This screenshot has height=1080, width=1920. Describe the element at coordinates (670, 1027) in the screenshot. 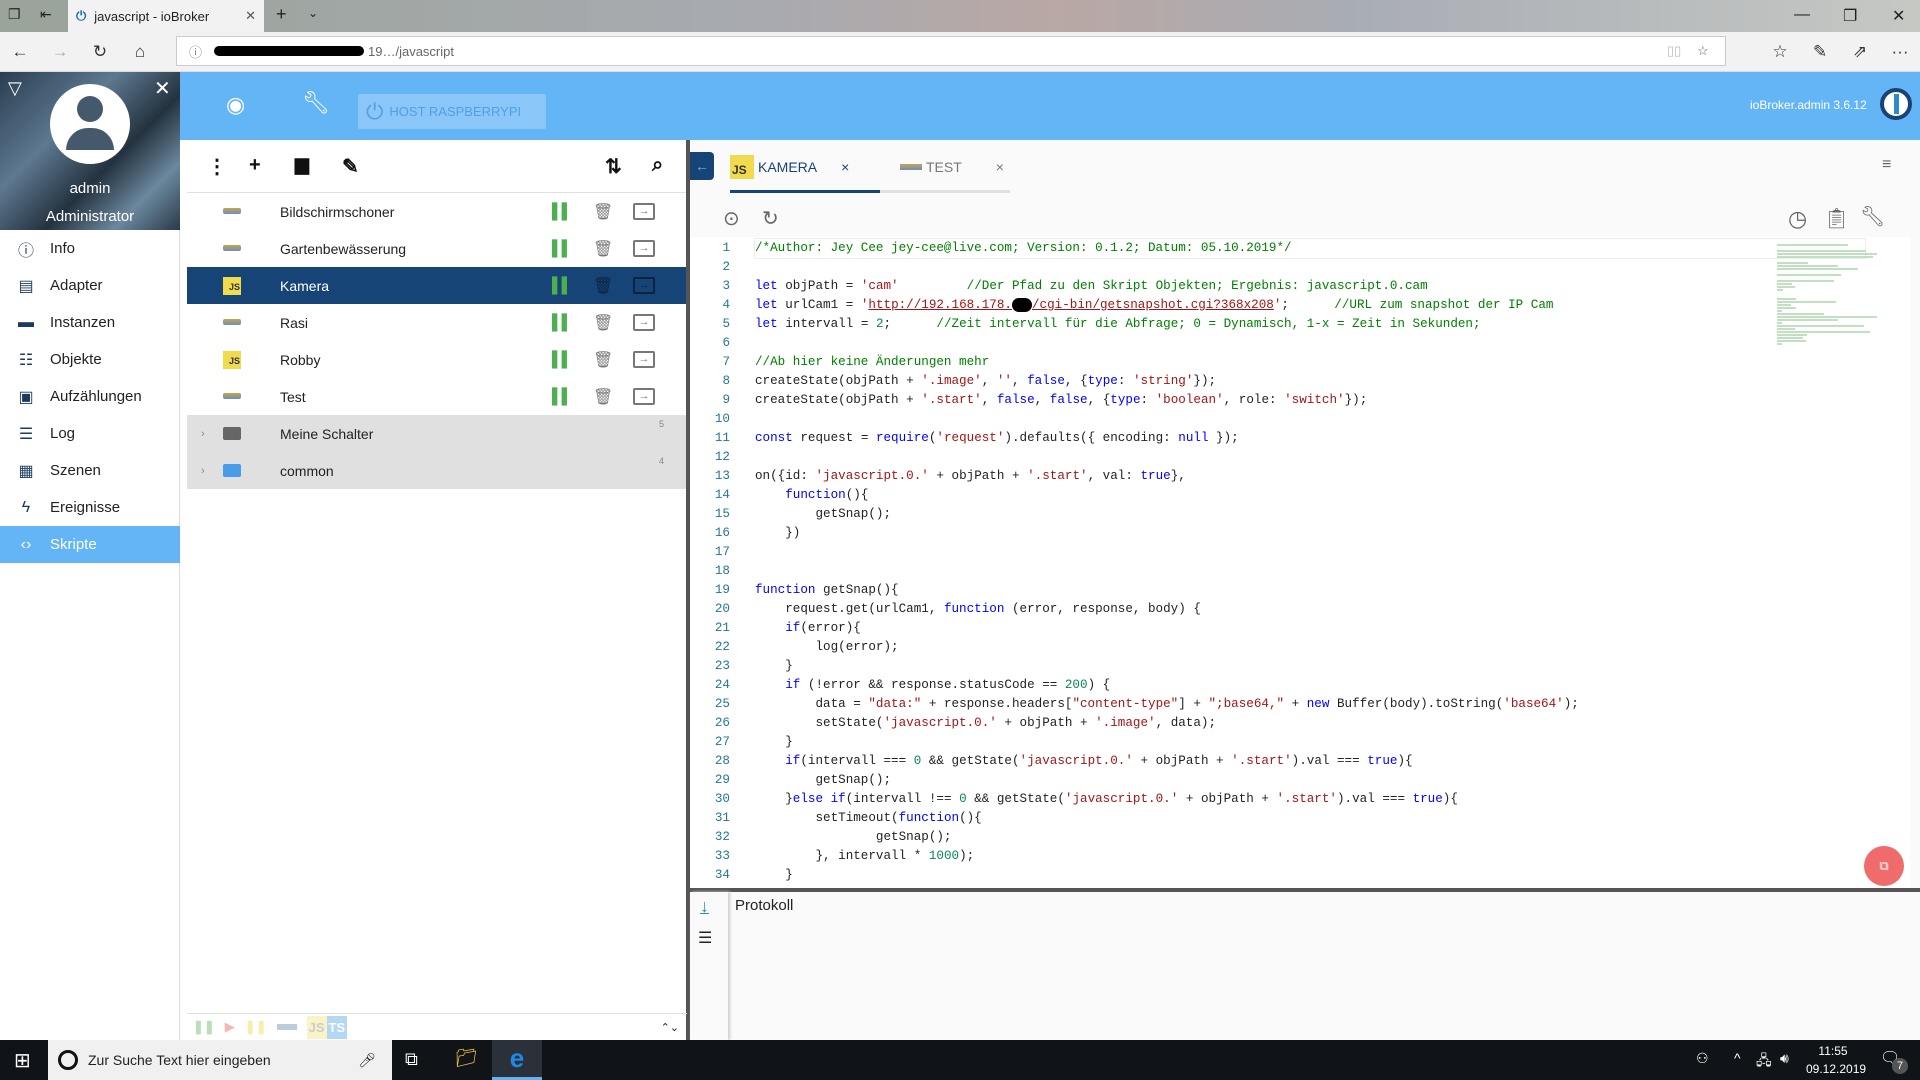

I see `expand-collapse-icon: ⌃⌄` at that location.